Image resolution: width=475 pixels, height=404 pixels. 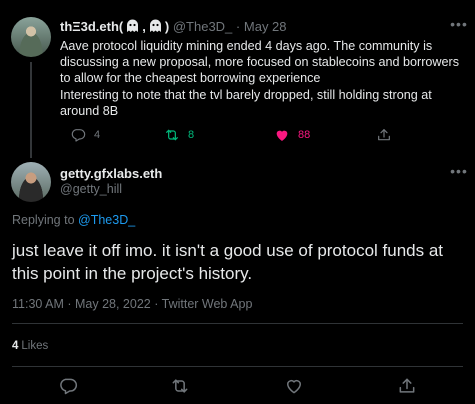 What do you see at coordinates (15, 346) in the screenshot?
I see `likes-number: 4` at bounding box center [15, 346].